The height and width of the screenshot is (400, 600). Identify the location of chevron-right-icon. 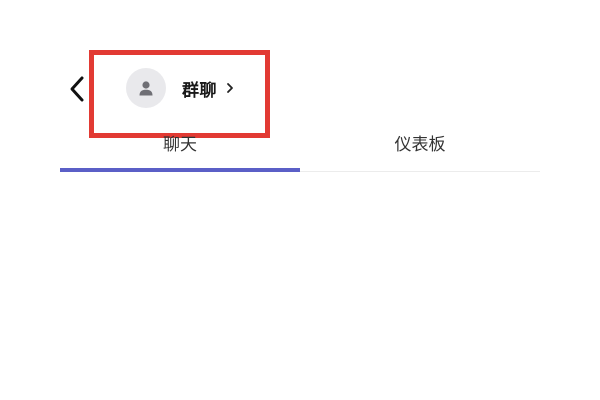
(230, 88).